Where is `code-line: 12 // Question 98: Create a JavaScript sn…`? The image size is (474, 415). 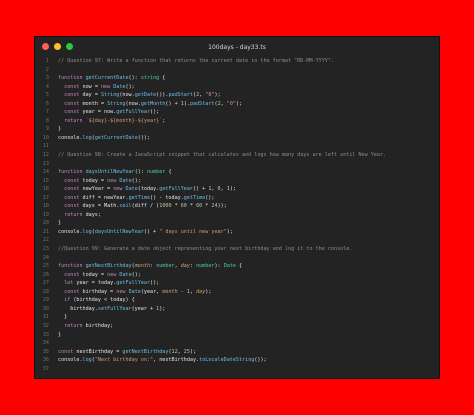 code-line: 12 // Question 98: Create a JavaScript sn… is located at coordinates (237, 155).